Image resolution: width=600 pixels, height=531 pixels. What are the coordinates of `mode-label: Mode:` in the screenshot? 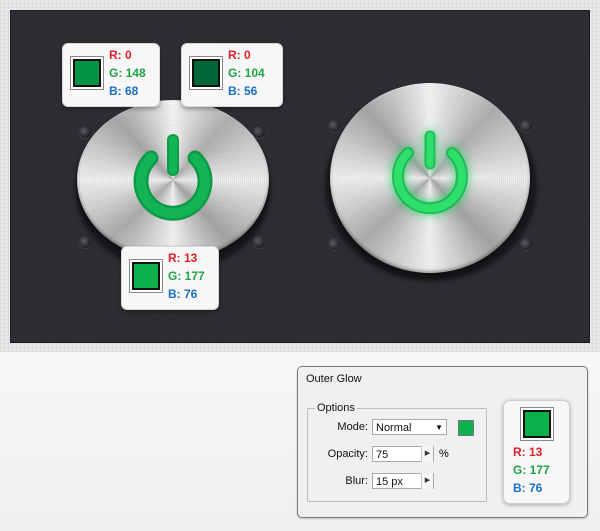 It's located at (352, 427).